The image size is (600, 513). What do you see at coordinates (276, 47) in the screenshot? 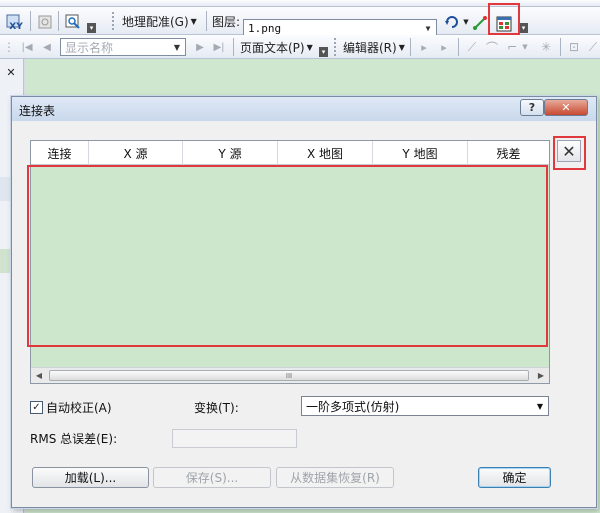
I see `page-text-menu: 页面文本(P) ▼` at bounding box center [276, 47].